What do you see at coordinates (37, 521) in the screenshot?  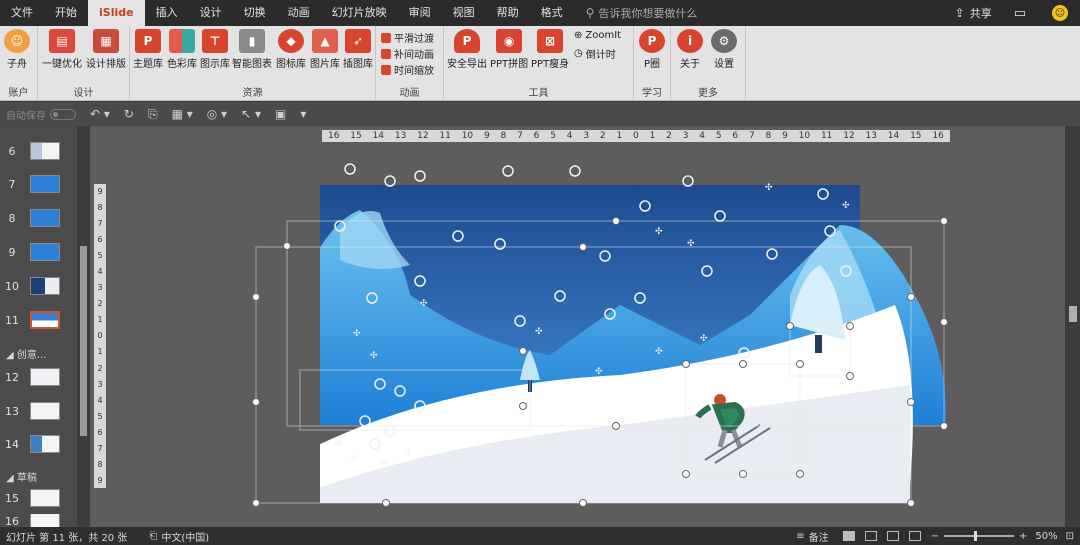 I see `slide-thumb: 16` at bounding box center [37, 521].